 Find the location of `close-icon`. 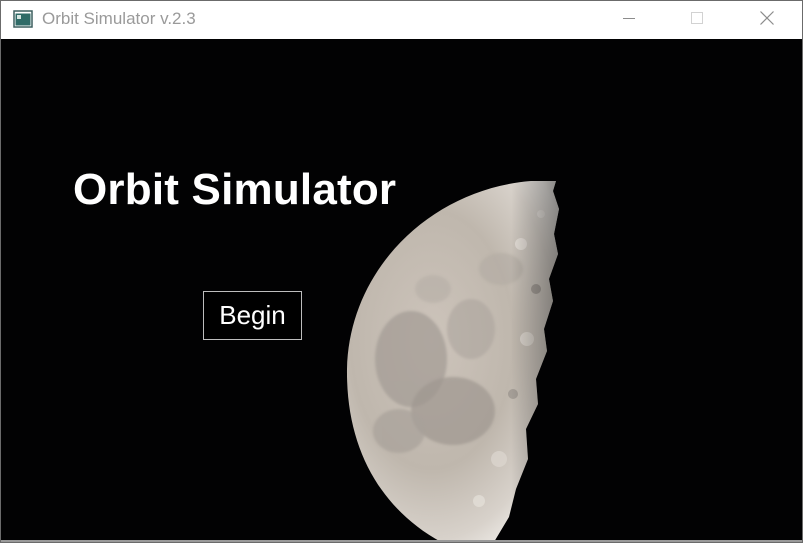

close-icon is located at coordinates (767, 20).